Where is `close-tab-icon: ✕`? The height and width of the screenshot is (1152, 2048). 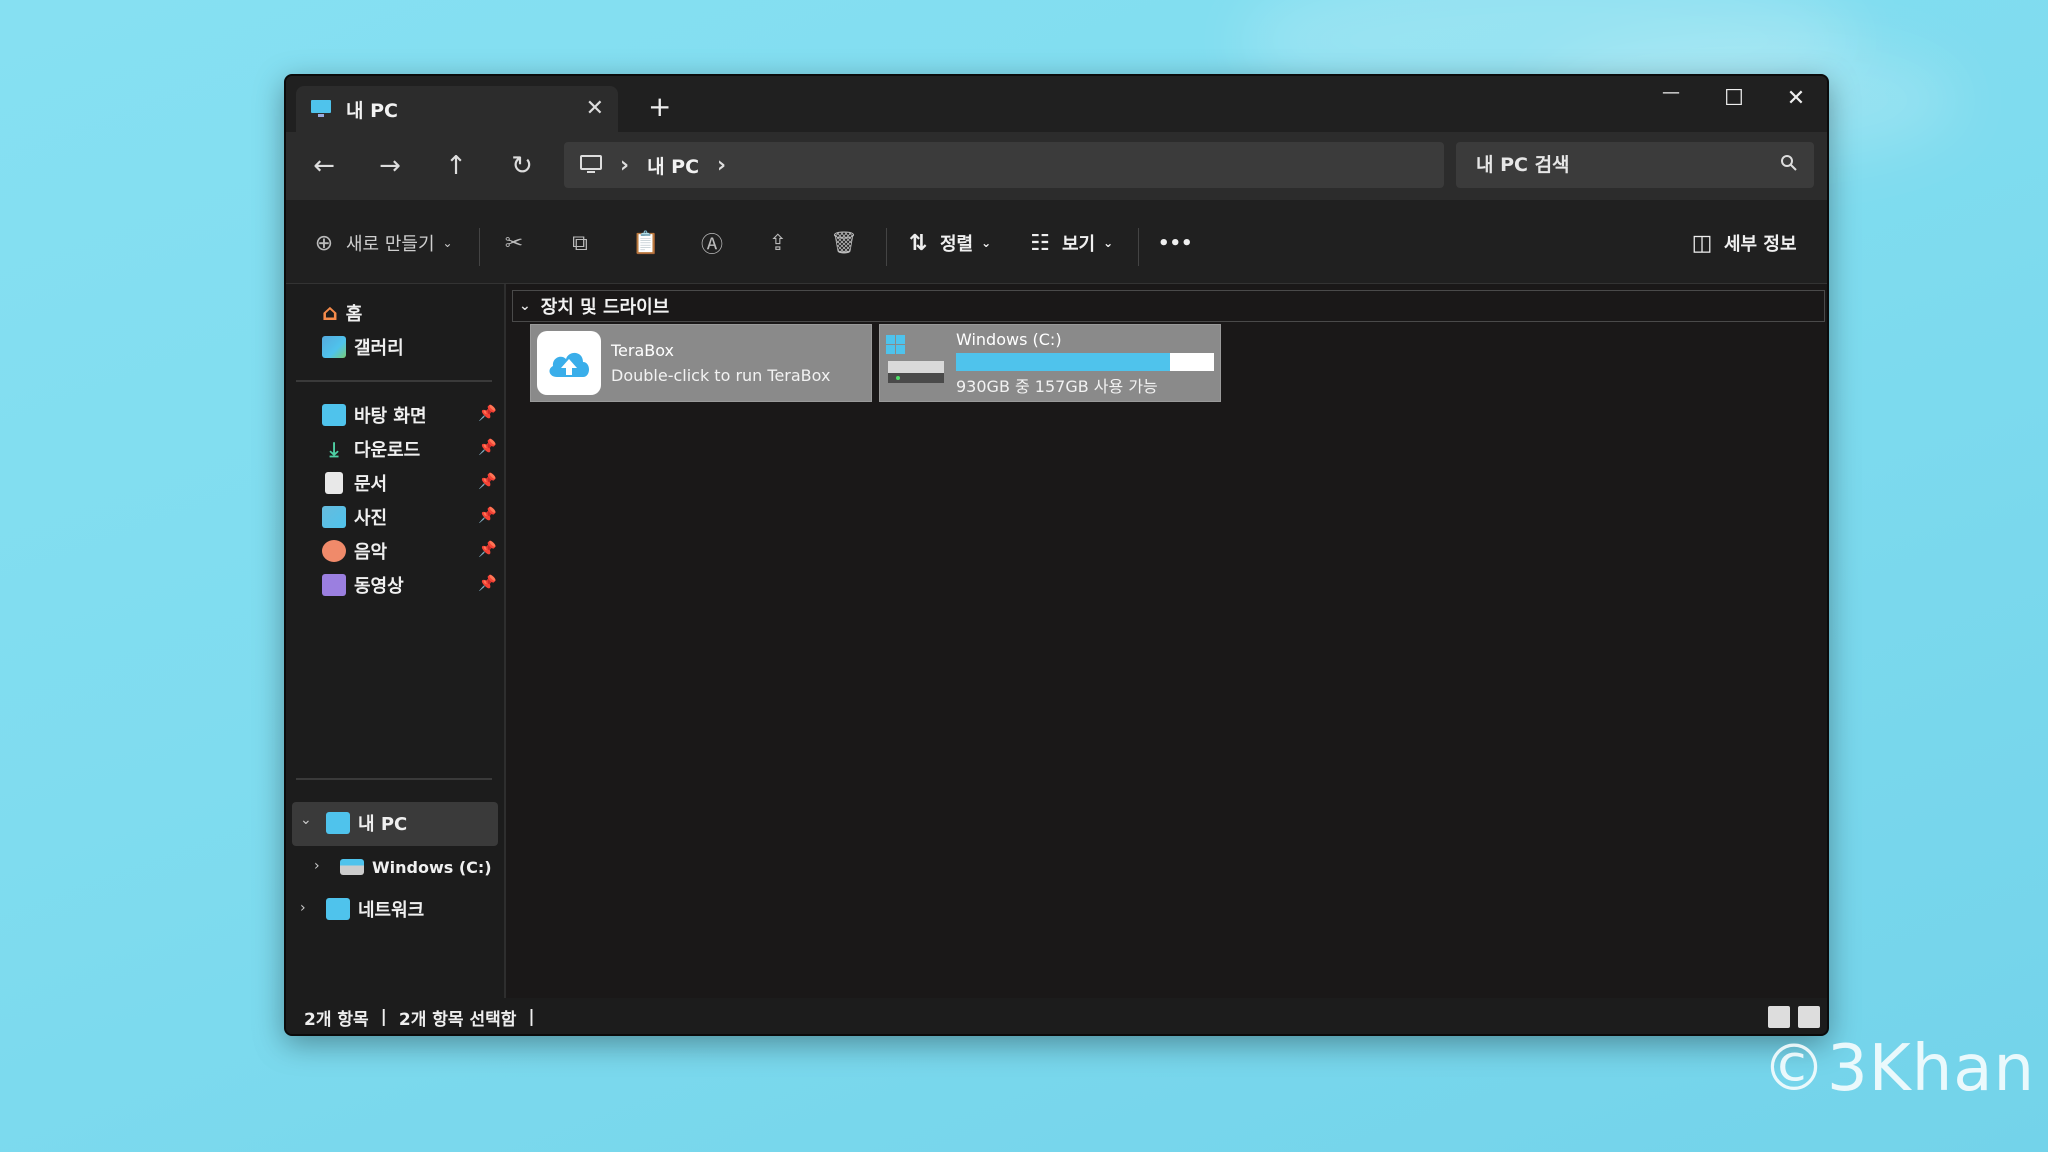
close-tab-icon: ✕ is located at coordinates (595, 108).